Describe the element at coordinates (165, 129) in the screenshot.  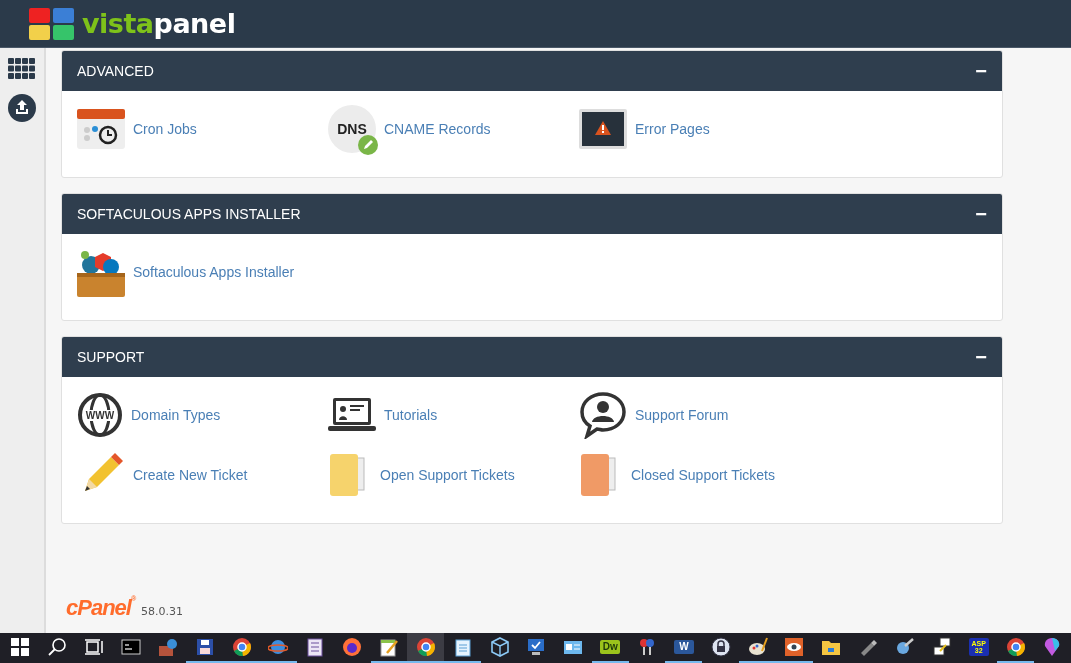
I see `feature-label: Cron Jobs` at that location.